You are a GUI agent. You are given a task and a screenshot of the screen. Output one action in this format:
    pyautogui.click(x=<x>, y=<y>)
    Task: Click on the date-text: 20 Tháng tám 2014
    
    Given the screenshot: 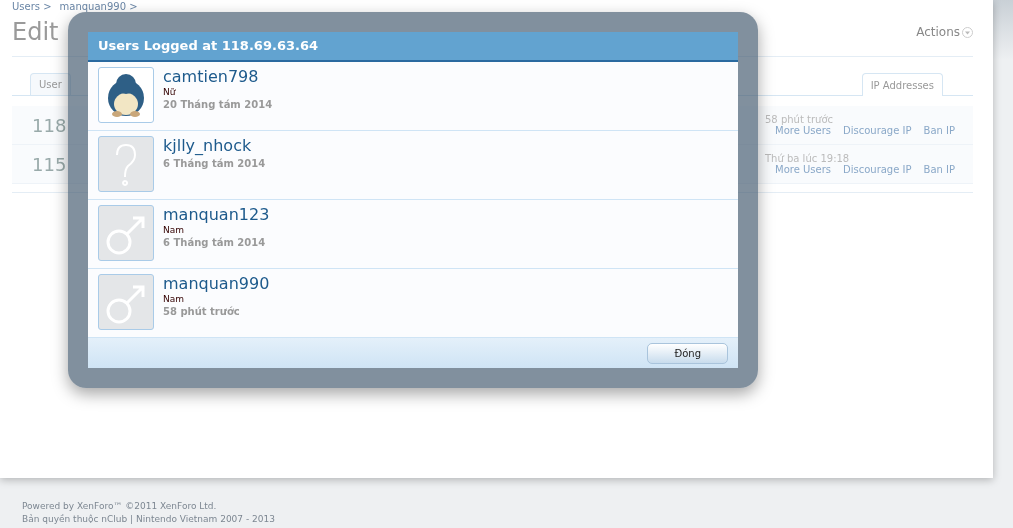 What is the action you would take?
    pyautogui.click(x=218, y=104)
    